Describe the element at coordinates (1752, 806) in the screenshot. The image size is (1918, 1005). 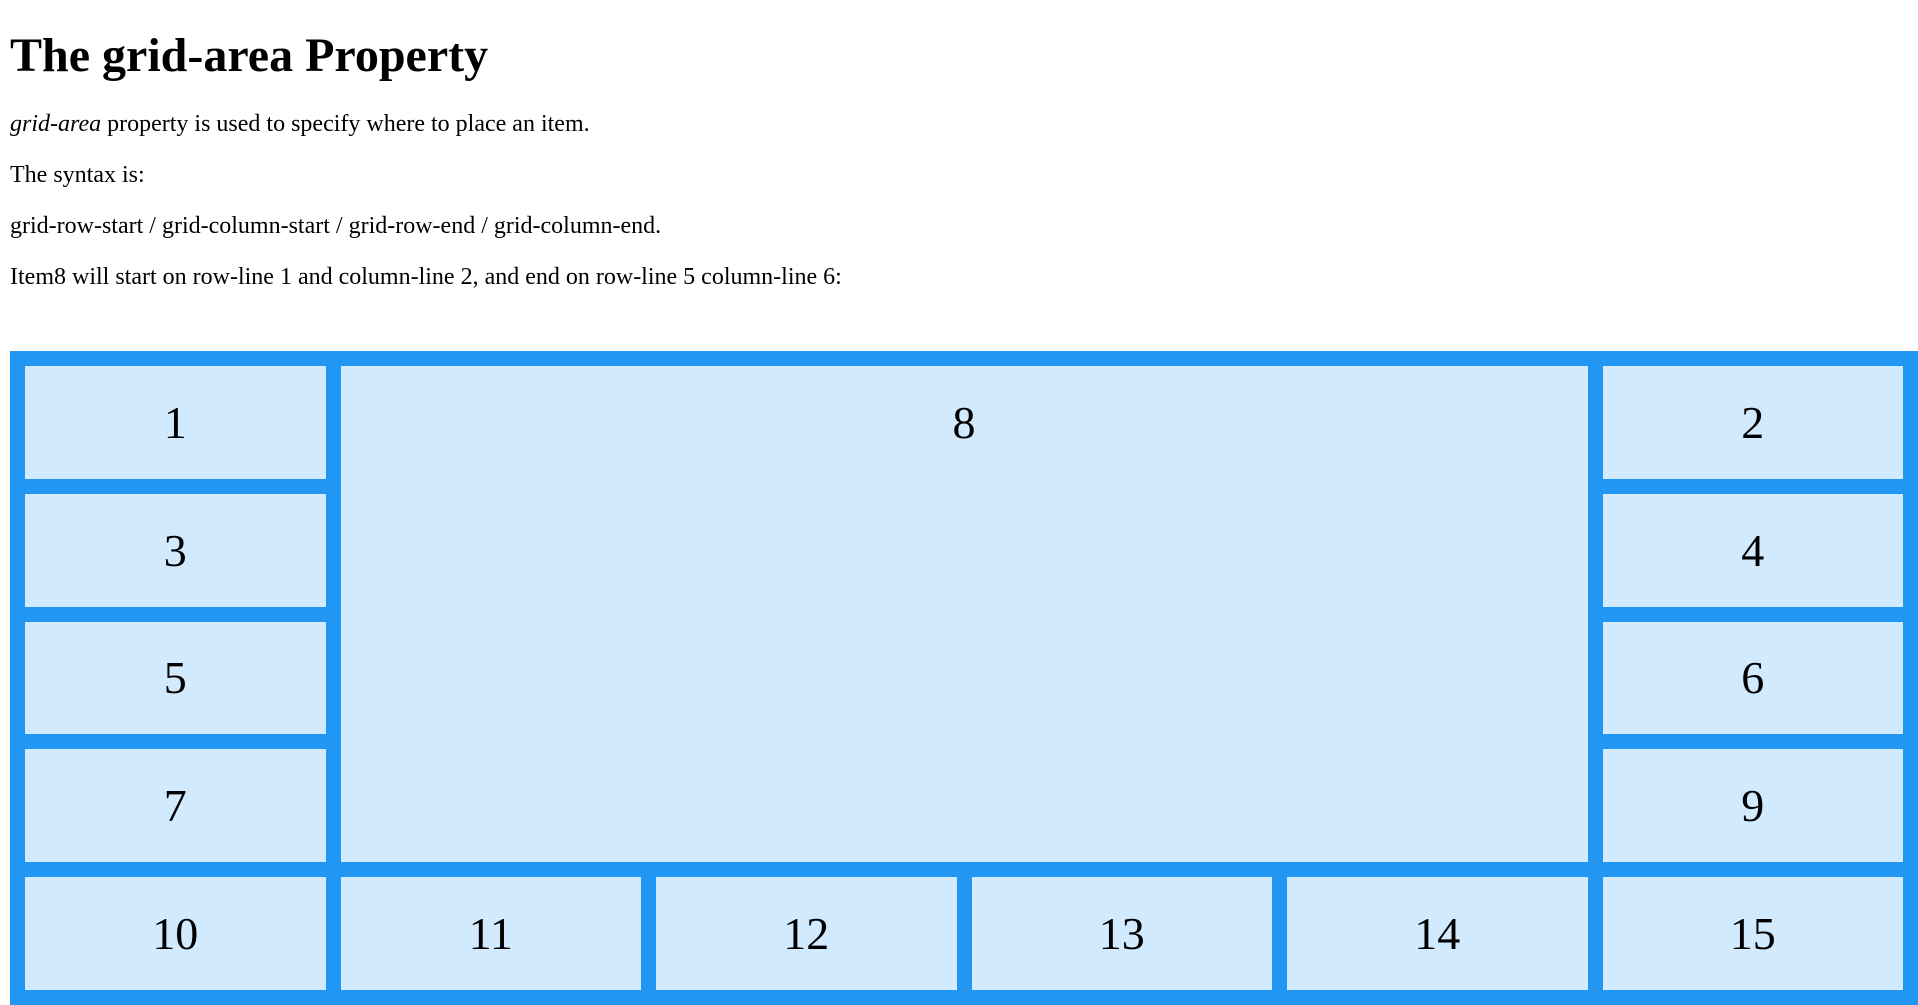
I see `grid-item-9: 9` at that location.